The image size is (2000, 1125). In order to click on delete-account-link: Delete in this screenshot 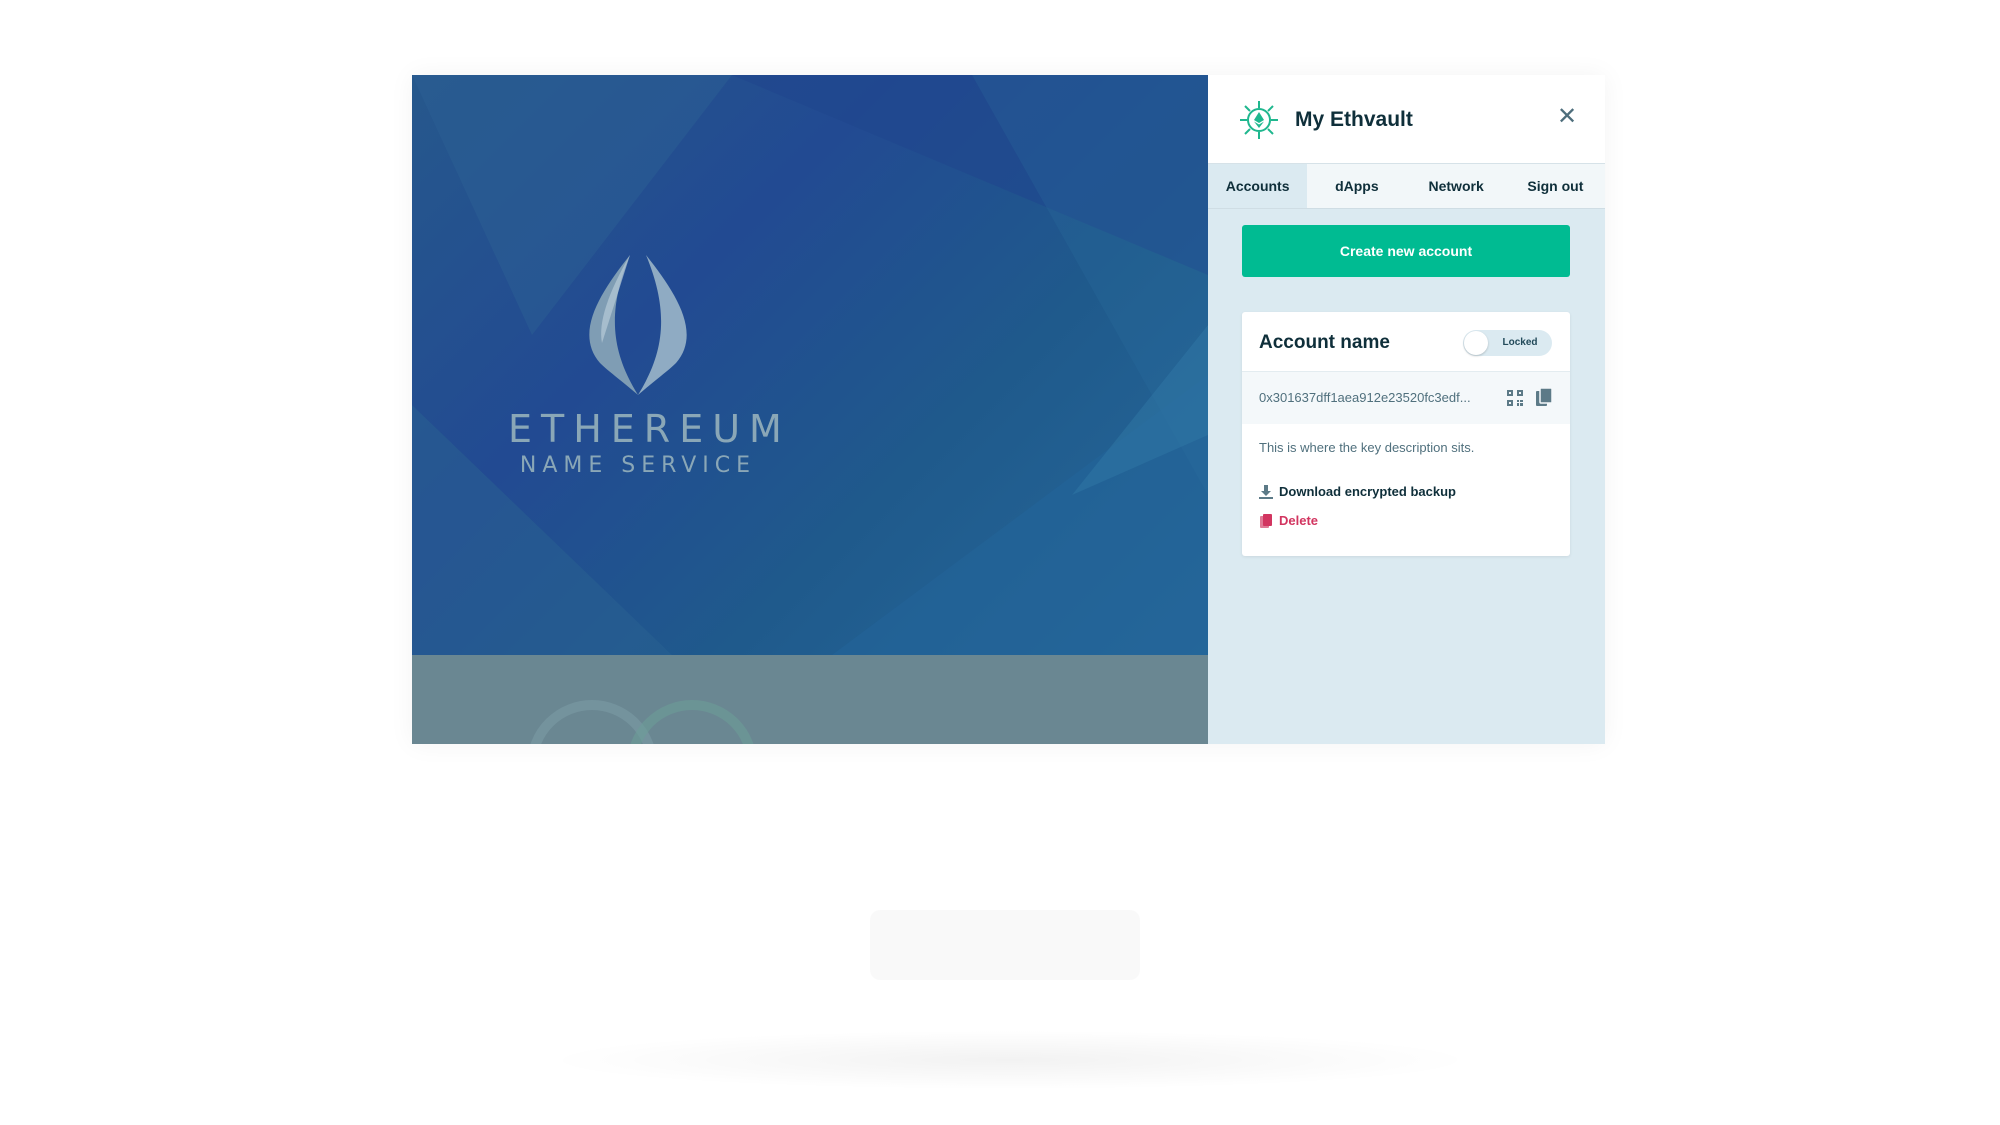, I will do `click(1288, 520)`.